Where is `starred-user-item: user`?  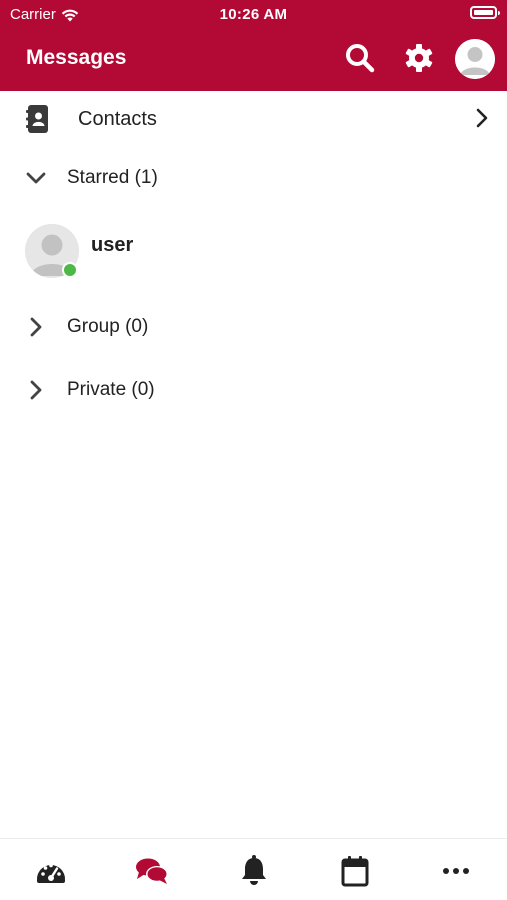
starred-user-item: user is located at coordinates (253, 250).